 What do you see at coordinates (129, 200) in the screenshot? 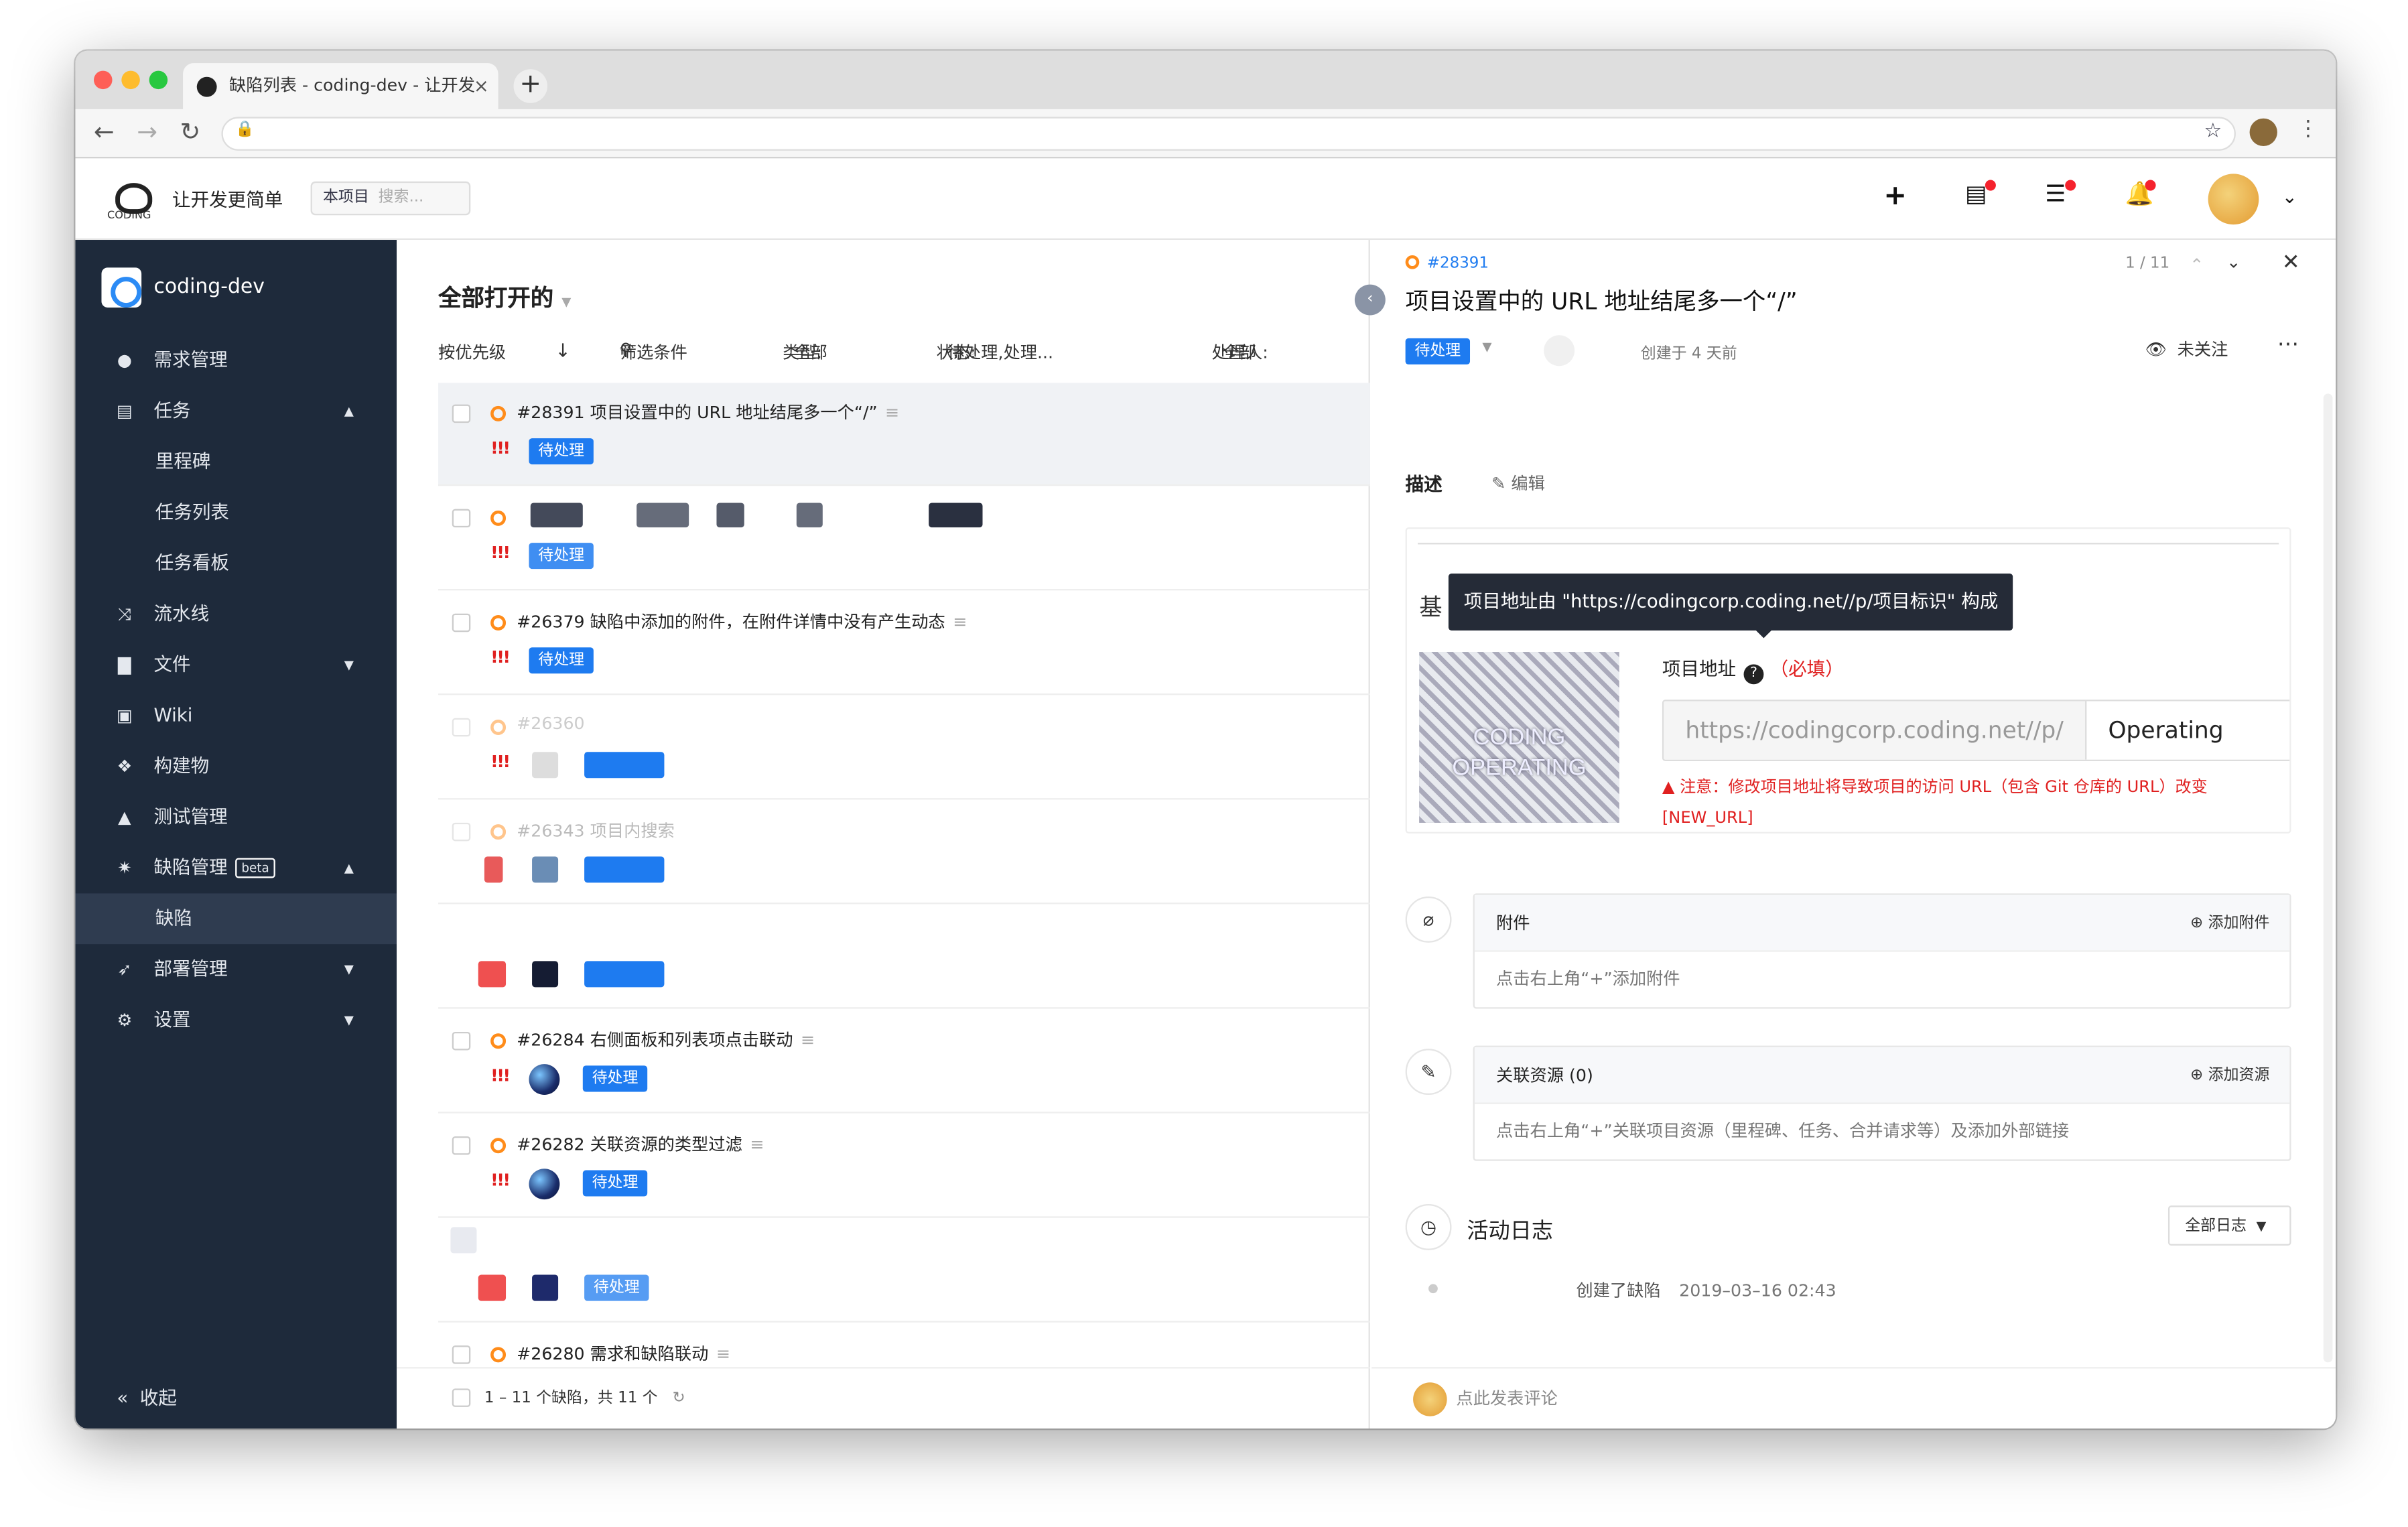
I see `coding-logo: CODING` at bounding box center [129, 200].